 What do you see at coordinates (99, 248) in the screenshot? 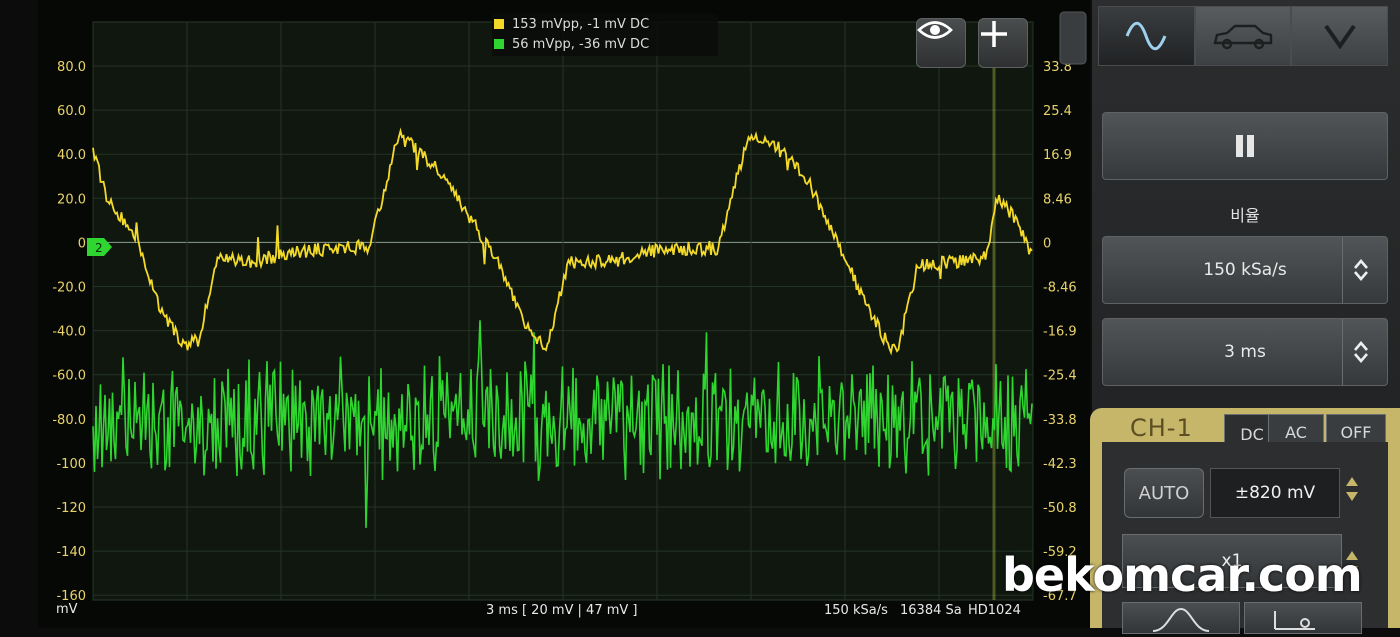
I see `channel-2-marker-label: 2` at bounding box center [99, 248].